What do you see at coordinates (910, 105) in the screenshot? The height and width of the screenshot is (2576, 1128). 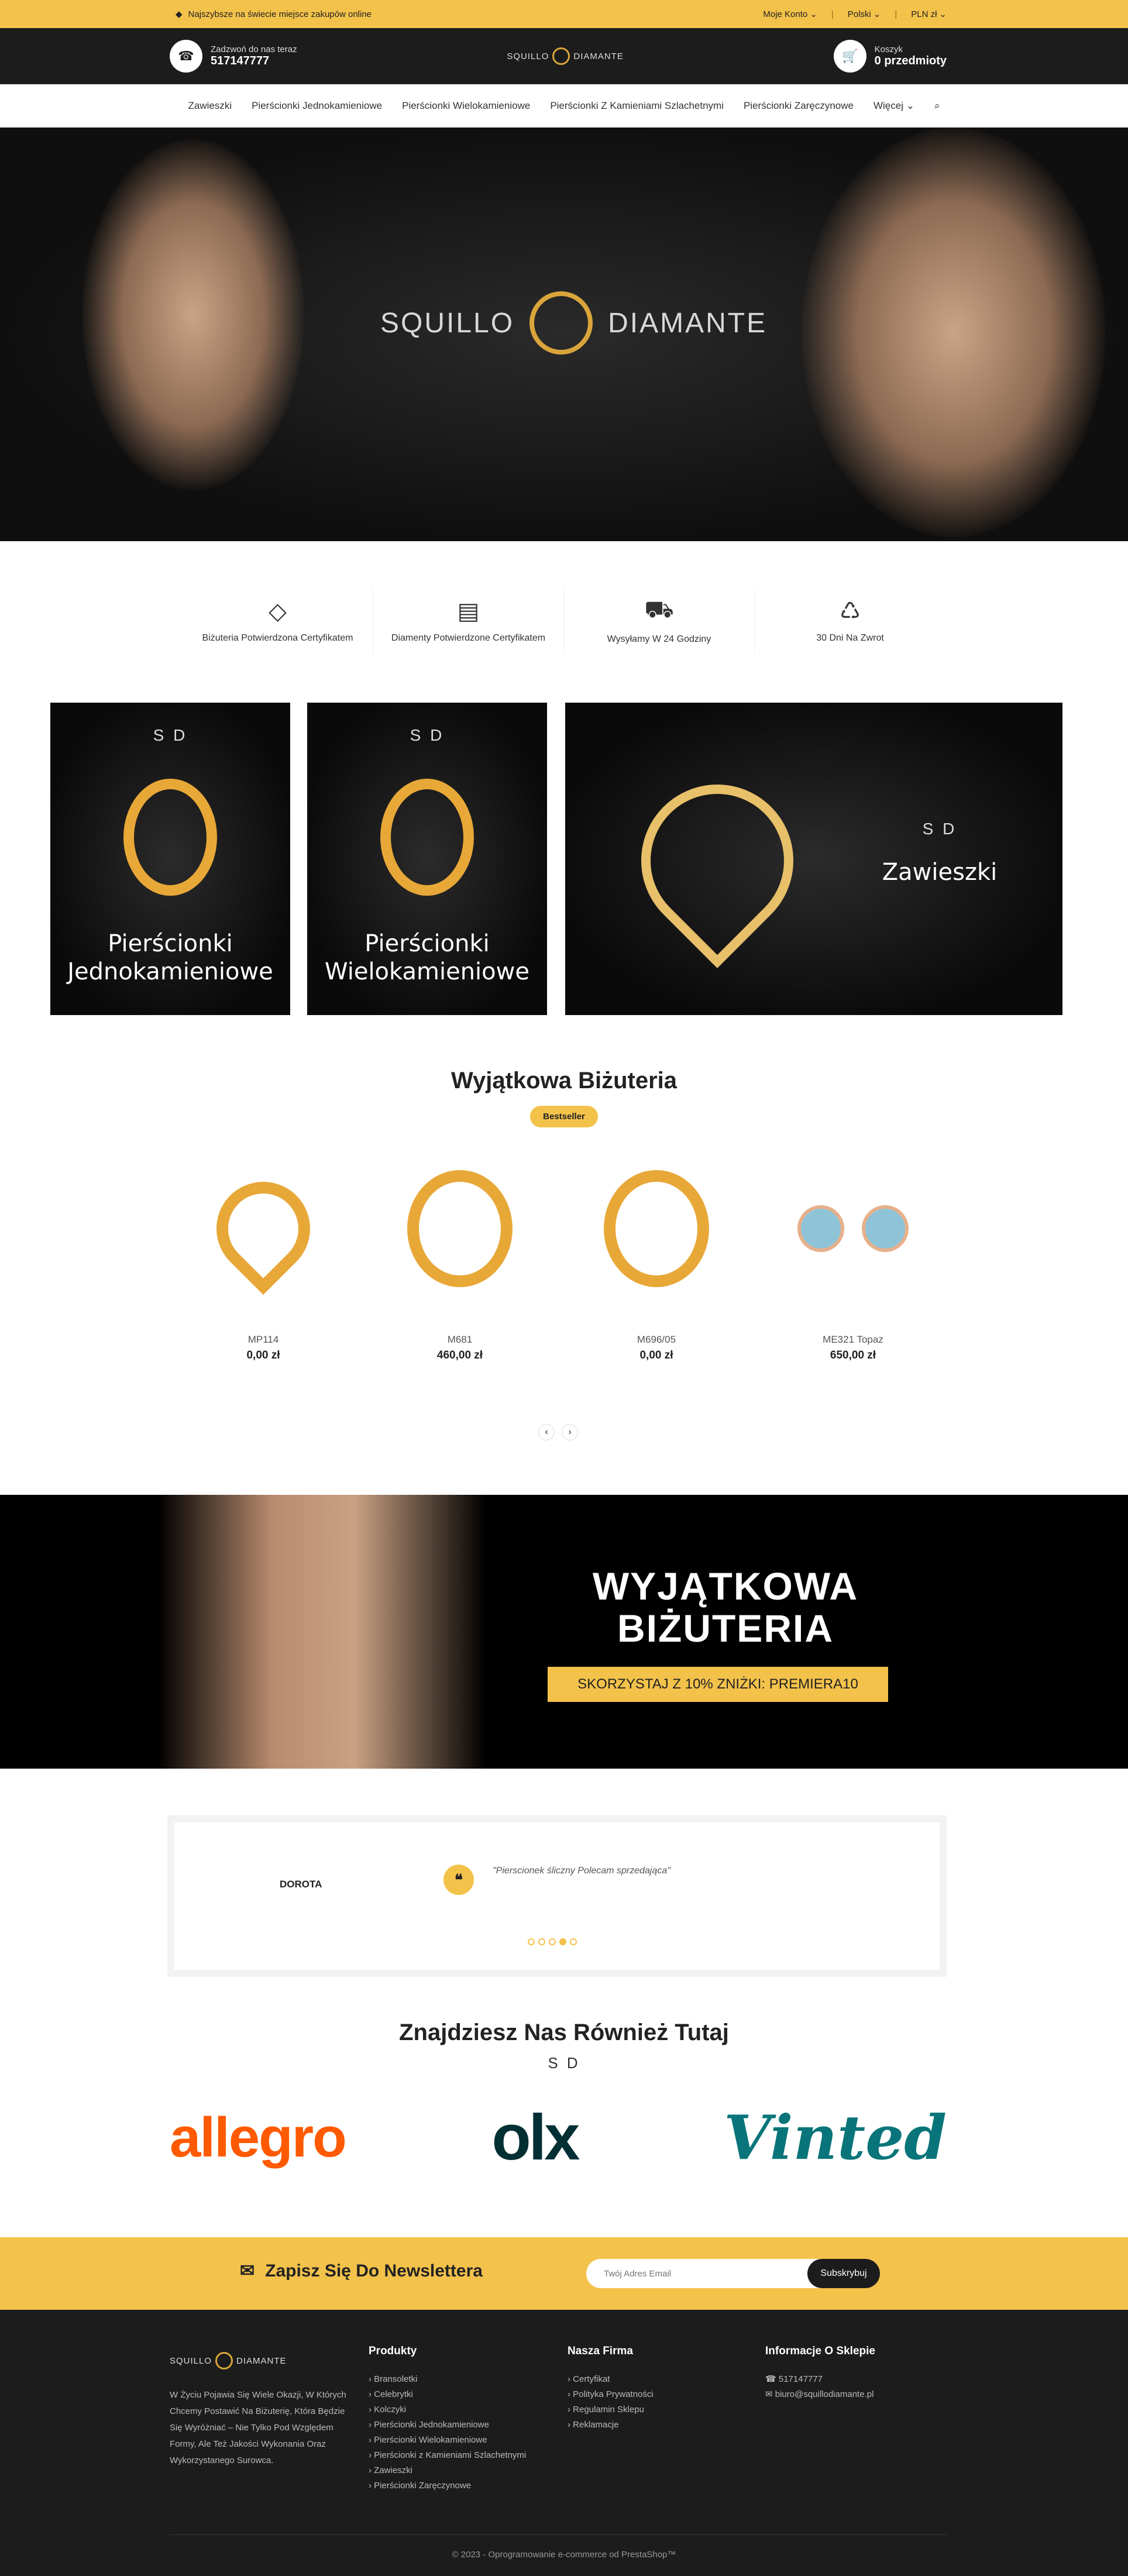 I see `chevron-down-icon: ⌄` at bounding box center [910, 105].